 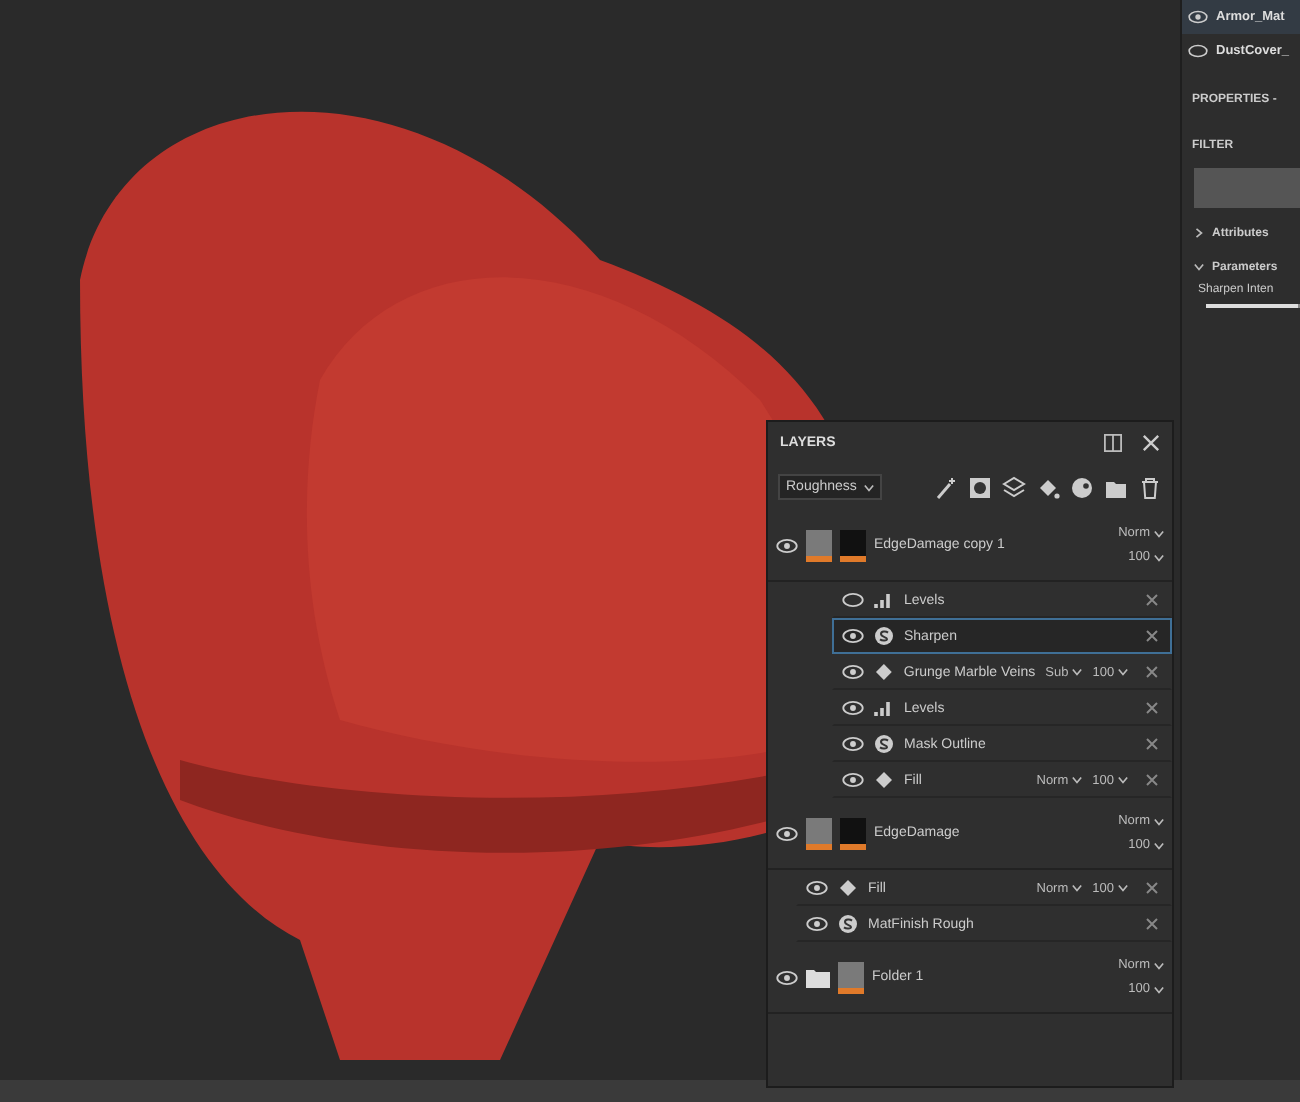 I want to click on dock-icon, so click(x=1113, y=443).